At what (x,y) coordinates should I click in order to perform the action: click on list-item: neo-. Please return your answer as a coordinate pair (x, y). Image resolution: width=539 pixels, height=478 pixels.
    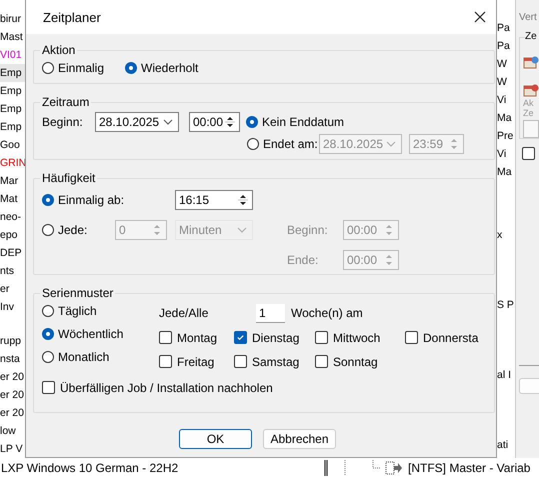
    Looking at the image, I should click on (12, 217).